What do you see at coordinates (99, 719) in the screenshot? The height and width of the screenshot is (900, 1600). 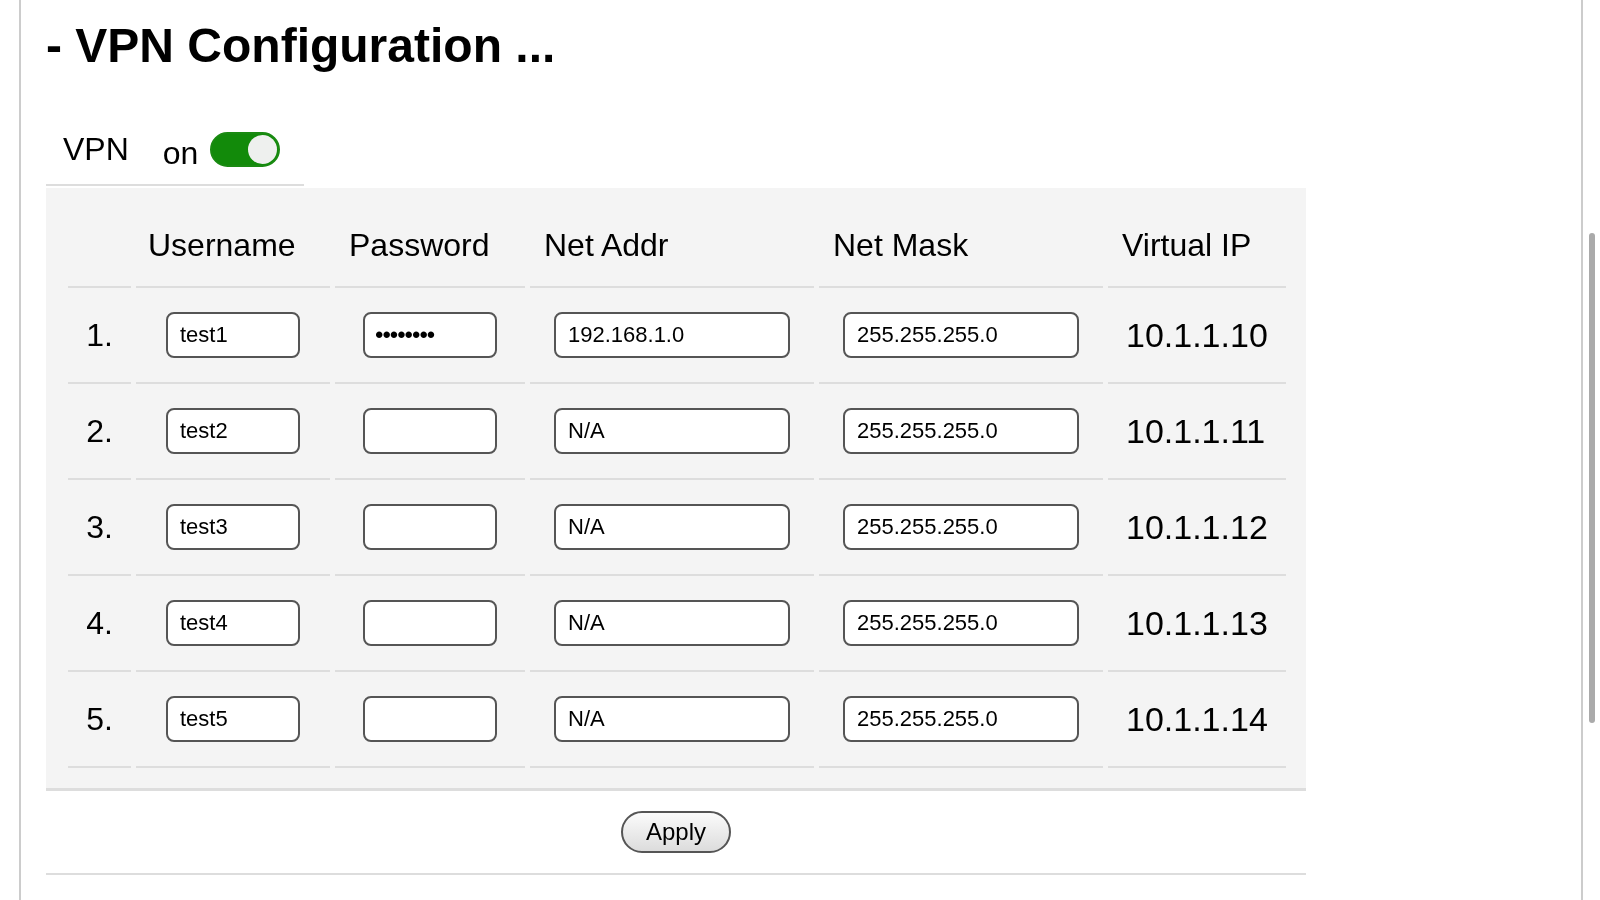 I see `row-number: 5.` at bounding box center [99, 719].